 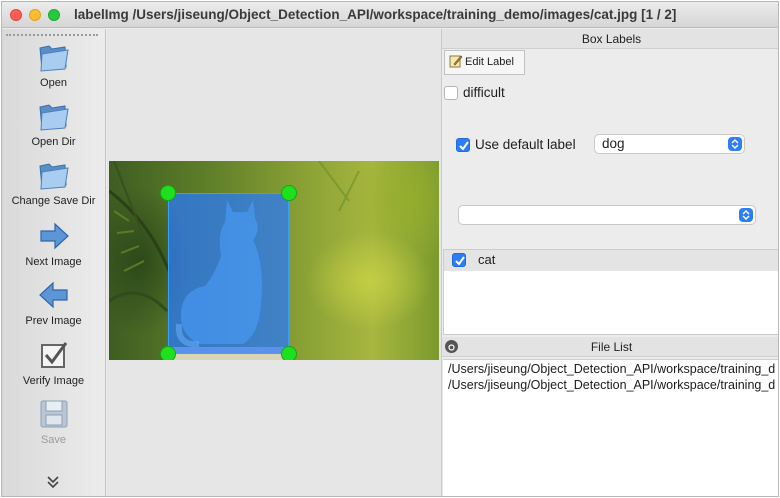 I want to click on edit-label-button: Edit Label, so click(x=484, y=62).